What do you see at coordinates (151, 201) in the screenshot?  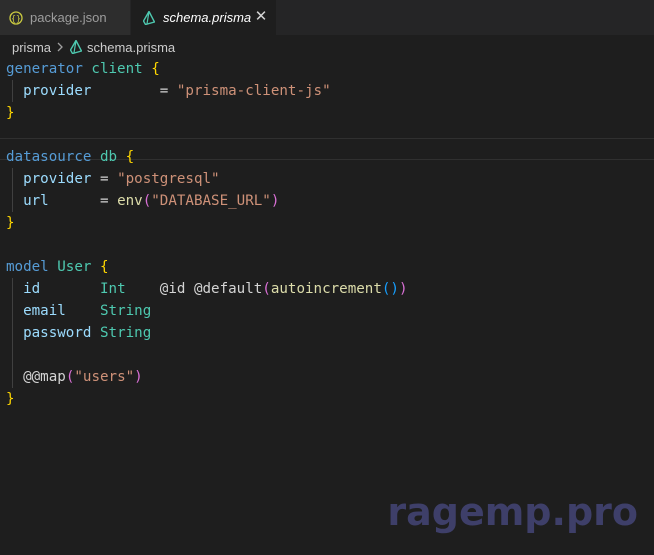 I see `code-line: url = env("DATABASE_URL")` at bounding box center [151, 201].